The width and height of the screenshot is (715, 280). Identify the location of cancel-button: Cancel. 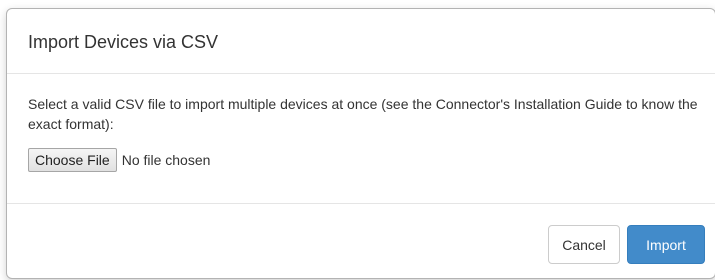
(584, 244).